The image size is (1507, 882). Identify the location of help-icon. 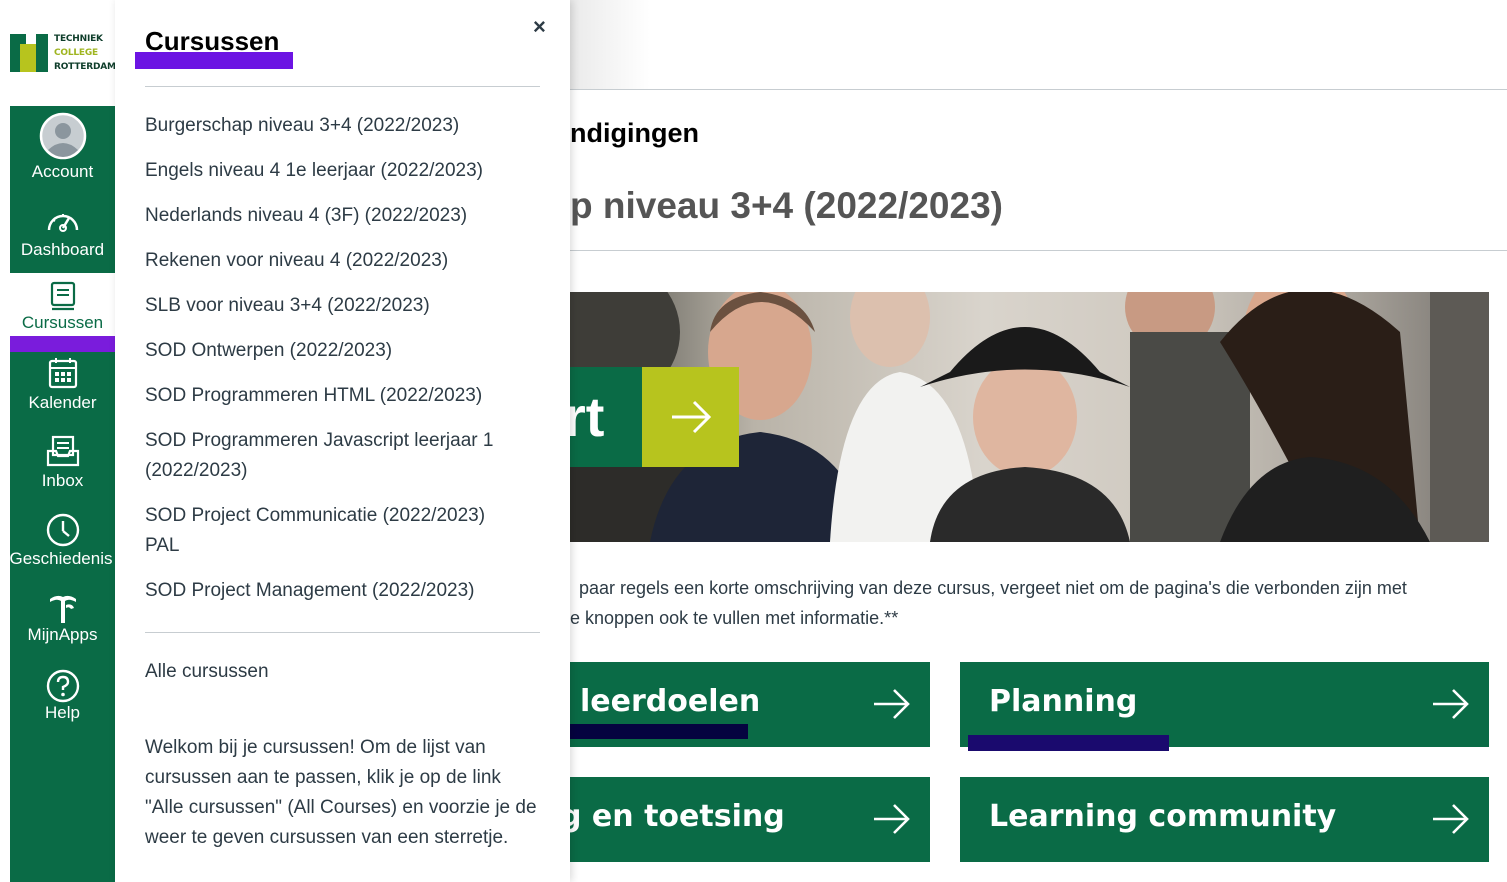
(62, 686).